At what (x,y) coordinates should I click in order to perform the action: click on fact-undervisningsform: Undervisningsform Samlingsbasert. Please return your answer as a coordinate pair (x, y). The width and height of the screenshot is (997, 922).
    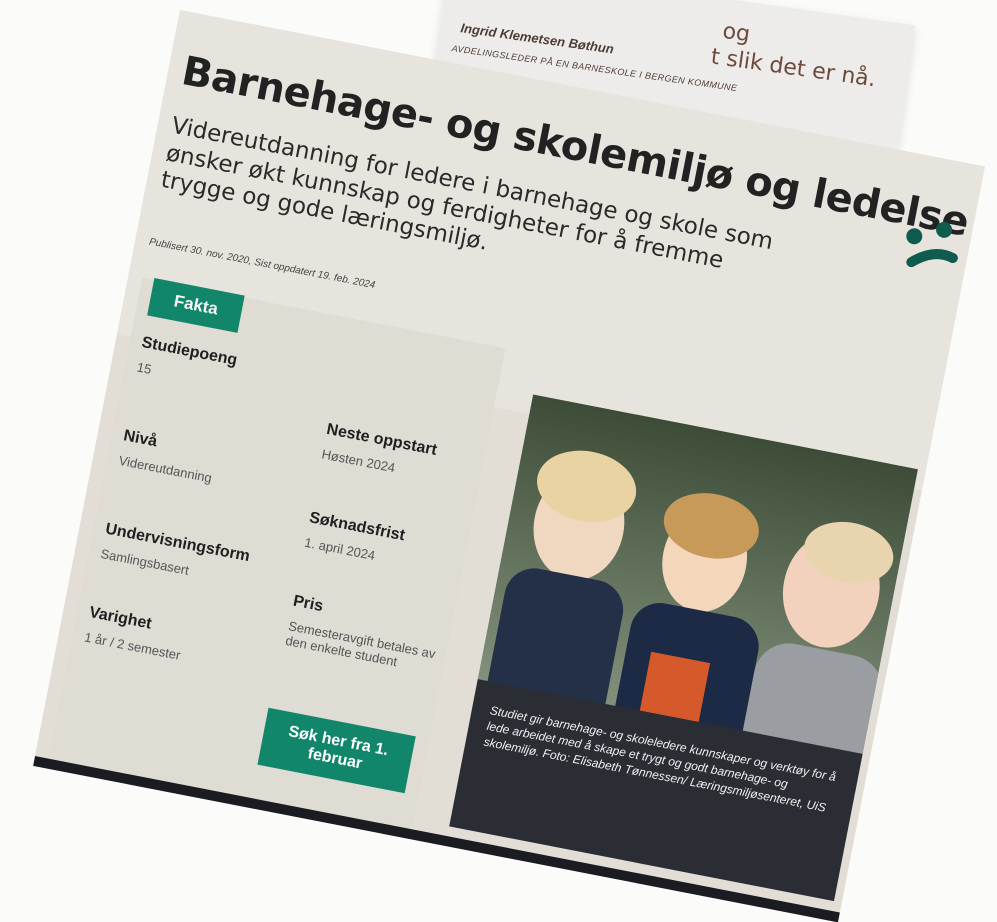
    Looking at the image, I should click on (175, 554).